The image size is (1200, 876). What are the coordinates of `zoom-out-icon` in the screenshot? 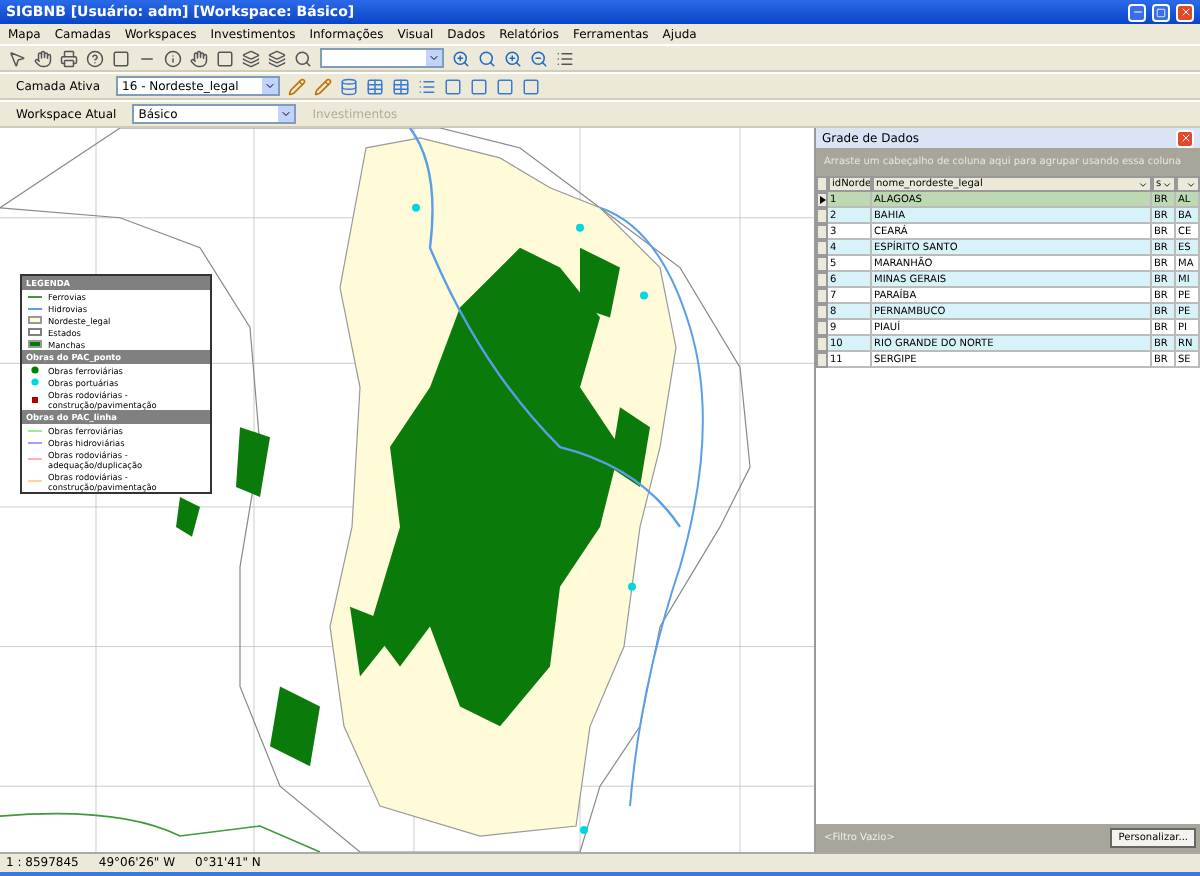 It's located at (539, 58).